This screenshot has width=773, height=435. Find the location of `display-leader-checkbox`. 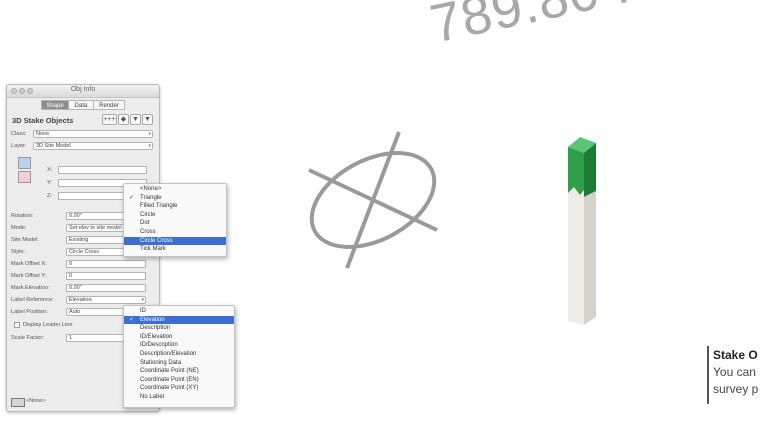

display-leader-checkbox is located at coordinates (17, 325).